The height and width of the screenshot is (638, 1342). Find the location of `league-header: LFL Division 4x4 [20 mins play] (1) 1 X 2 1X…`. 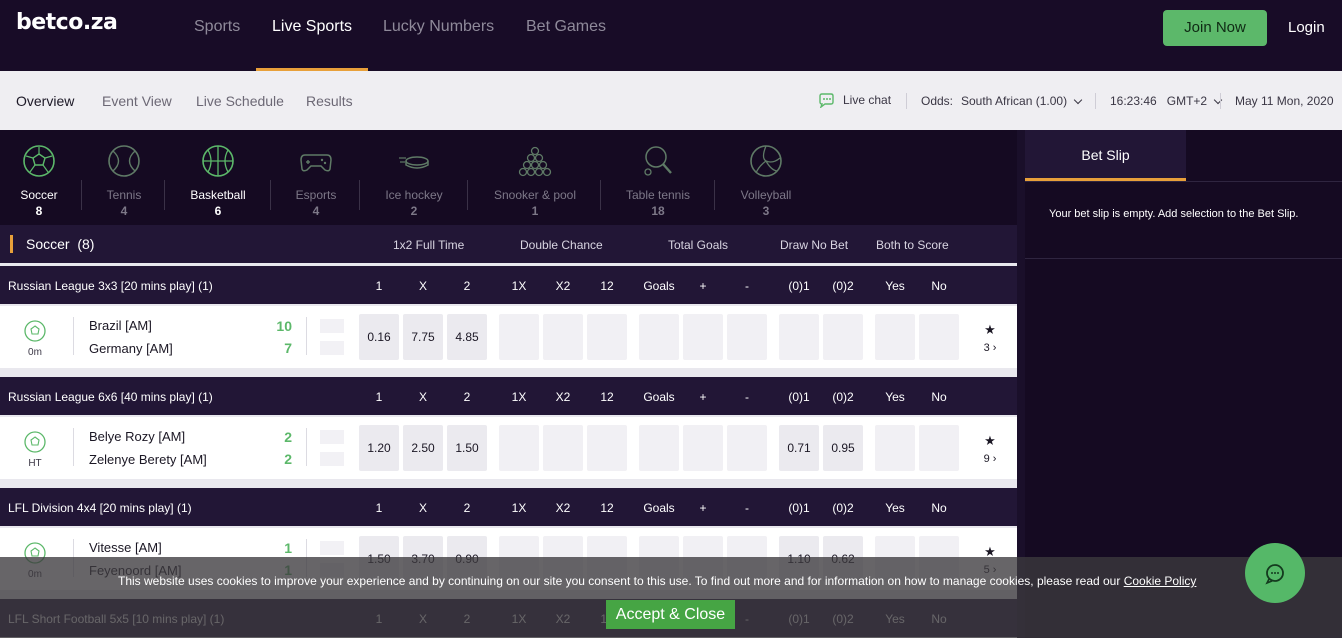

league-header: LFL Division 4x4 [20 mins play] (1) 1 X 2 1X… is located at coordinates (508, 507).